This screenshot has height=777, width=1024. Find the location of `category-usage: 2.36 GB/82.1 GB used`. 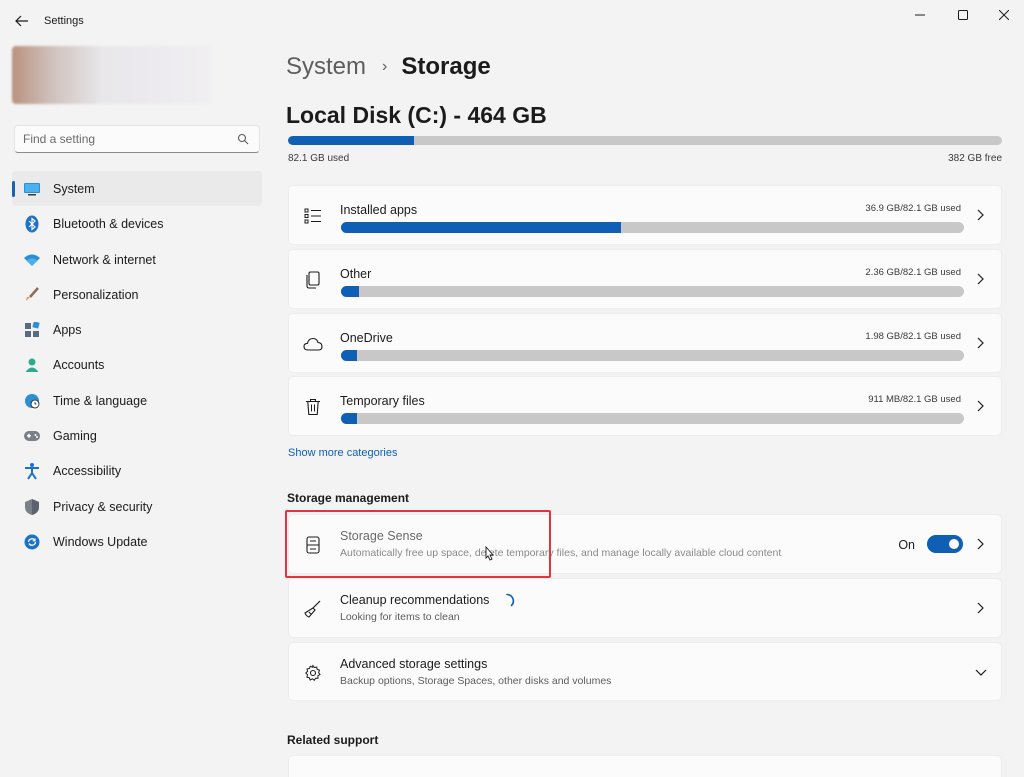

category-usage: 2.36 GB/82.1 GB used is located at coordinates (913, 272).